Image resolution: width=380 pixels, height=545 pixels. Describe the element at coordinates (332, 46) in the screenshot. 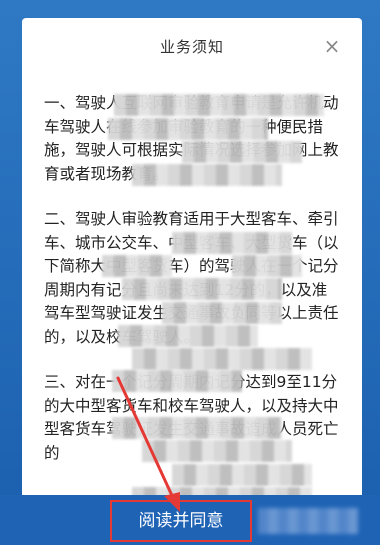

I see `close-icon: ×` at that location.